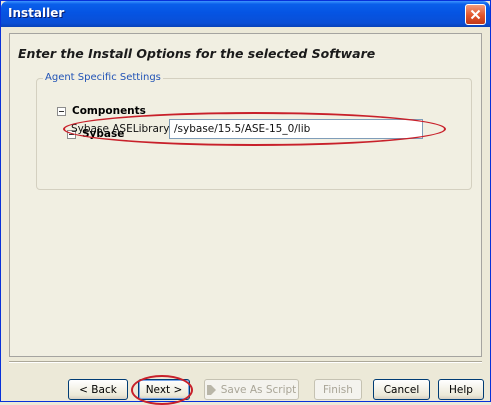 Image resolution: width=491 pixels, height=405 pixels. What do you see at coordinates (211, 389) in the screenshot?
I see `script-icon` at bounding box center [211, 389].